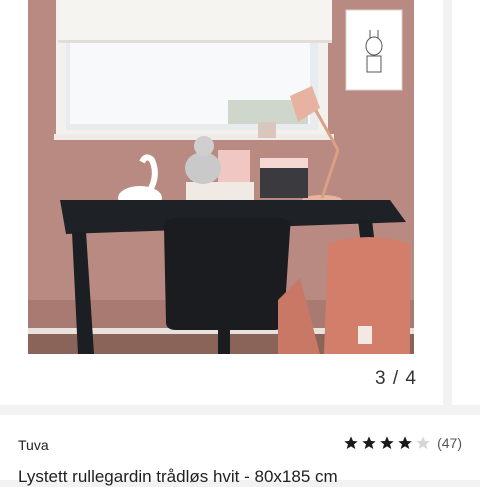 Image resolution: width=480 pixels, height=487 pixels. Describe the element at coordinates (466, 202) in the screenshot. I see `next-image-peek` at that location.